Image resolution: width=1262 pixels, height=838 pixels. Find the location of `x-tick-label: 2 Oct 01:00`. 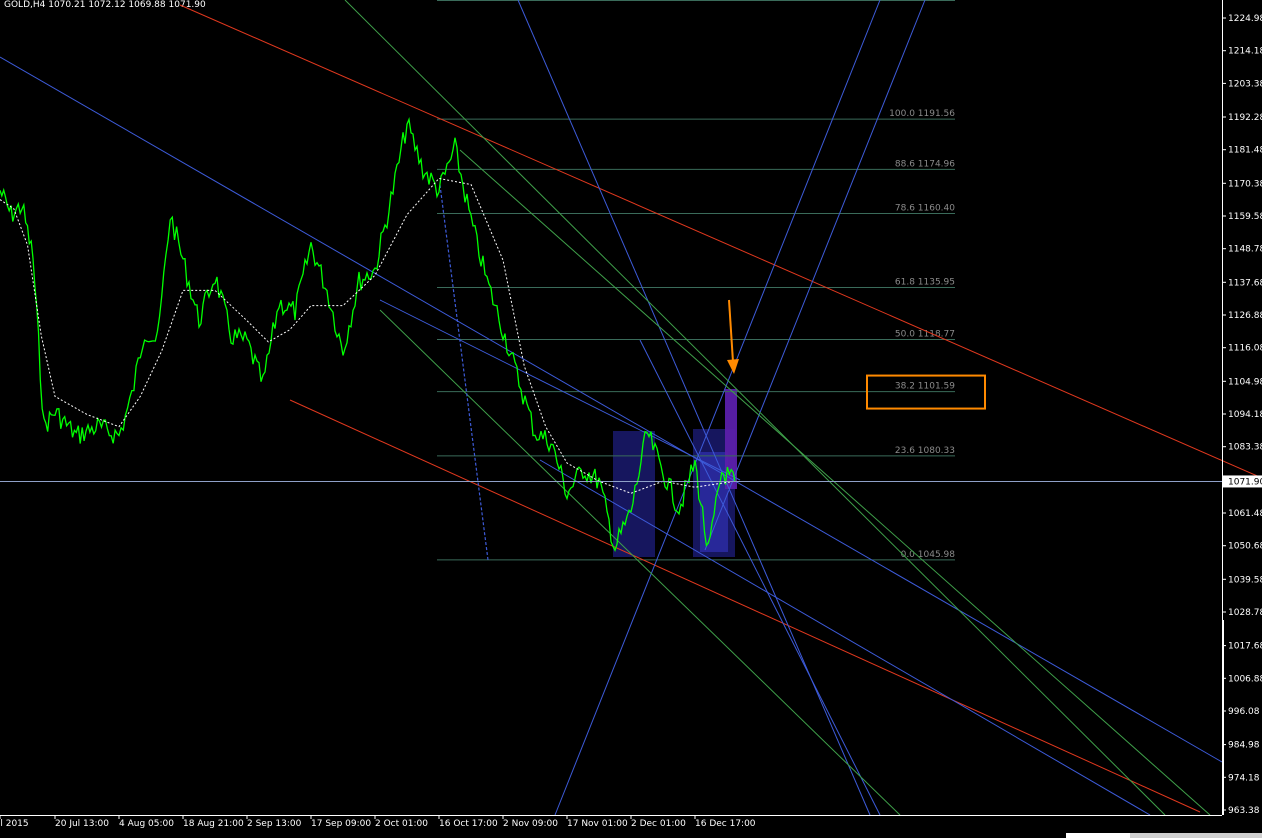

x-tick-label: 2 Oct 01:00 is located at coordinates (401, 824).